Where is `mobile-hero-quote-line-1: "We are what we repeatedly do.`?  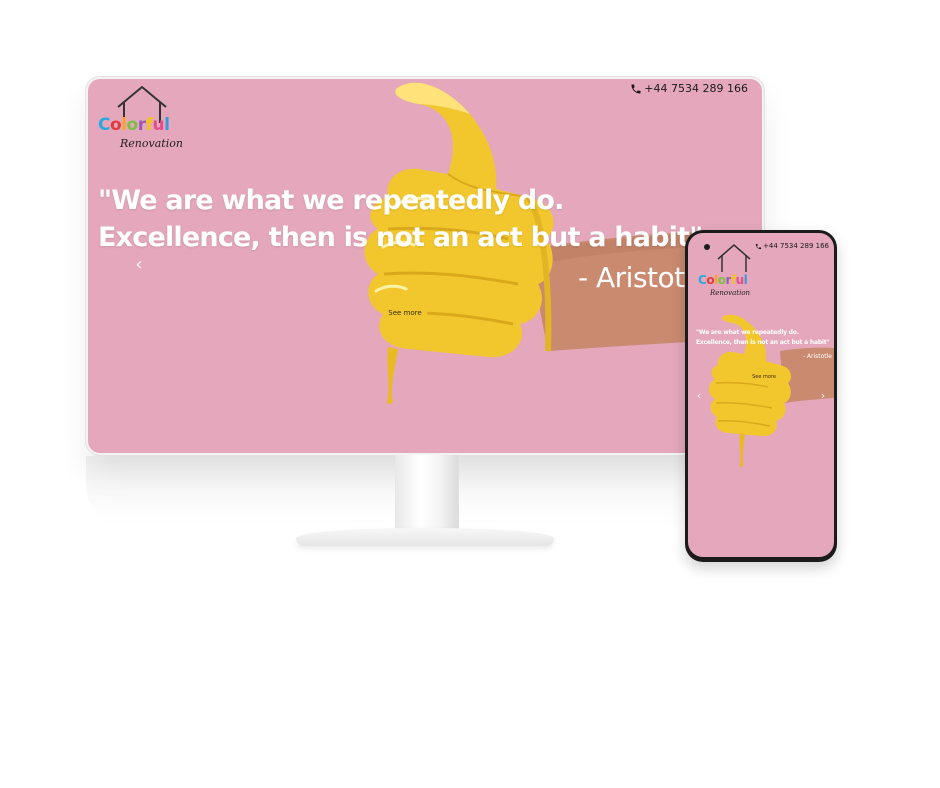 mobile-hero-quote-line-1: "We are what we repeatedly do. is located at coordinates (747, 332).